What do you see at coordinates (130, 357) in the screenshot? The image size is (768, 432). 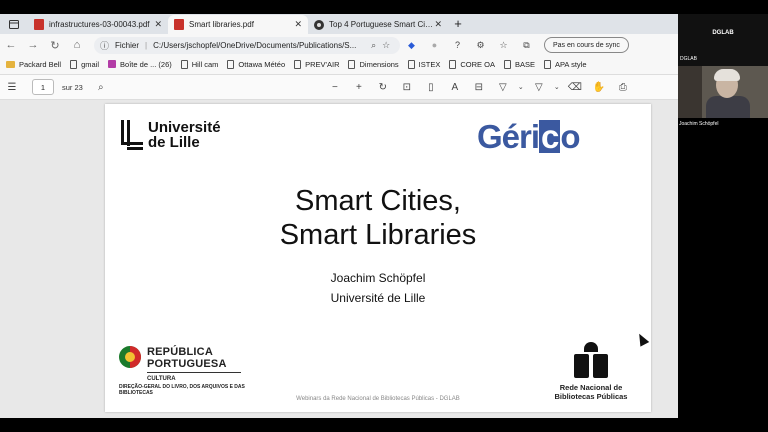 I see `portugal-emblem-icon` at bounding box center [130, 357].